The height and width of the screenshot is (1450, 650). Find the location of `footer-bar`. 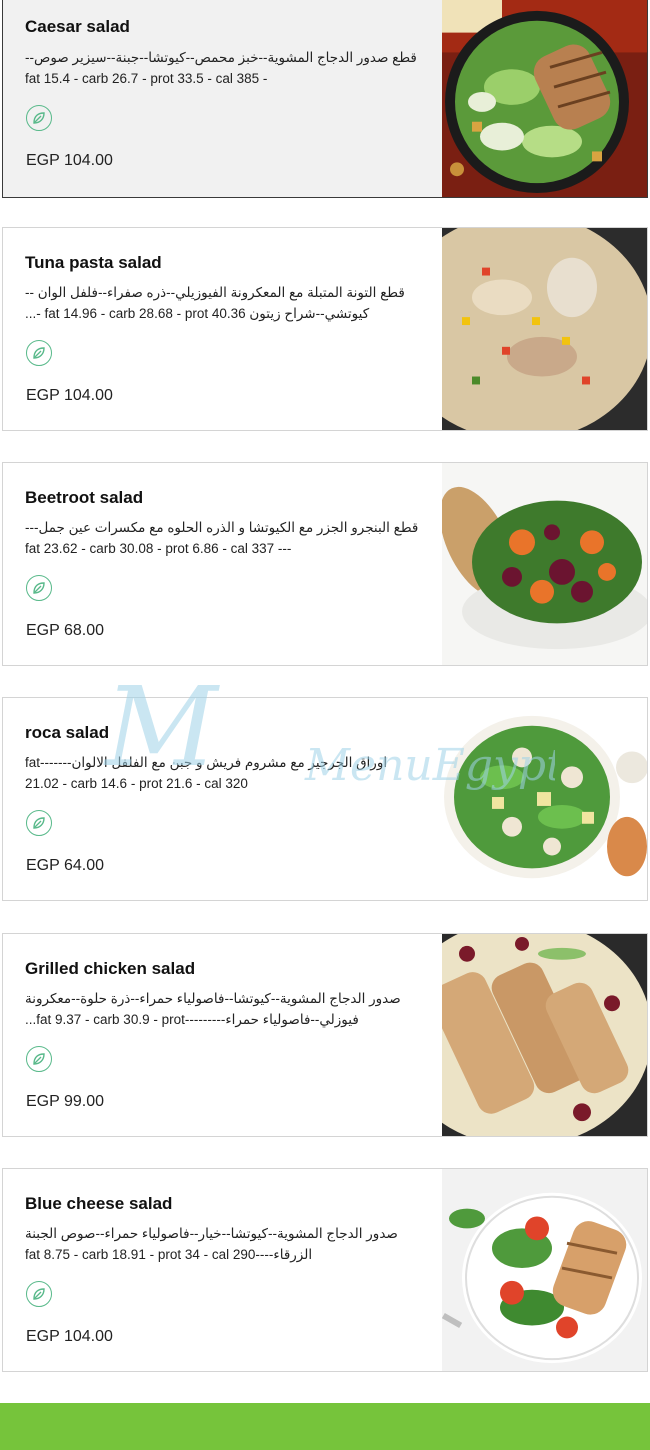

footer-bar is located at coordinates (325, 1426).